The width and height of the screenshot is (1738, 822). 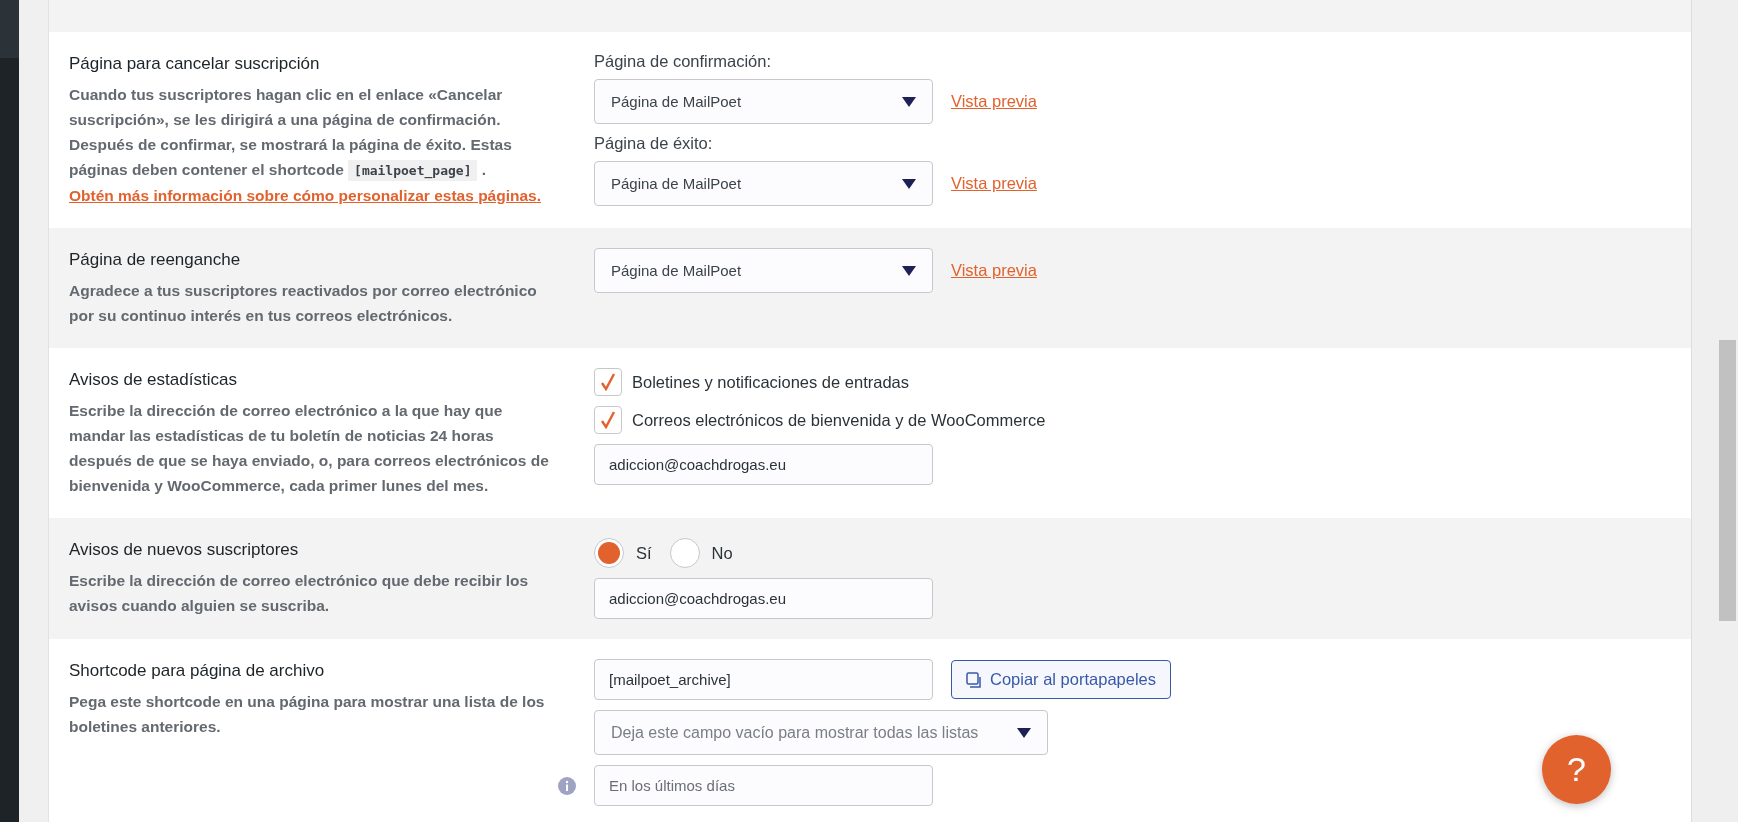 What do you see at coordinates (1714, 411) in the screenshot?
I see `scrollbar` at bounding box center [1714, 411].